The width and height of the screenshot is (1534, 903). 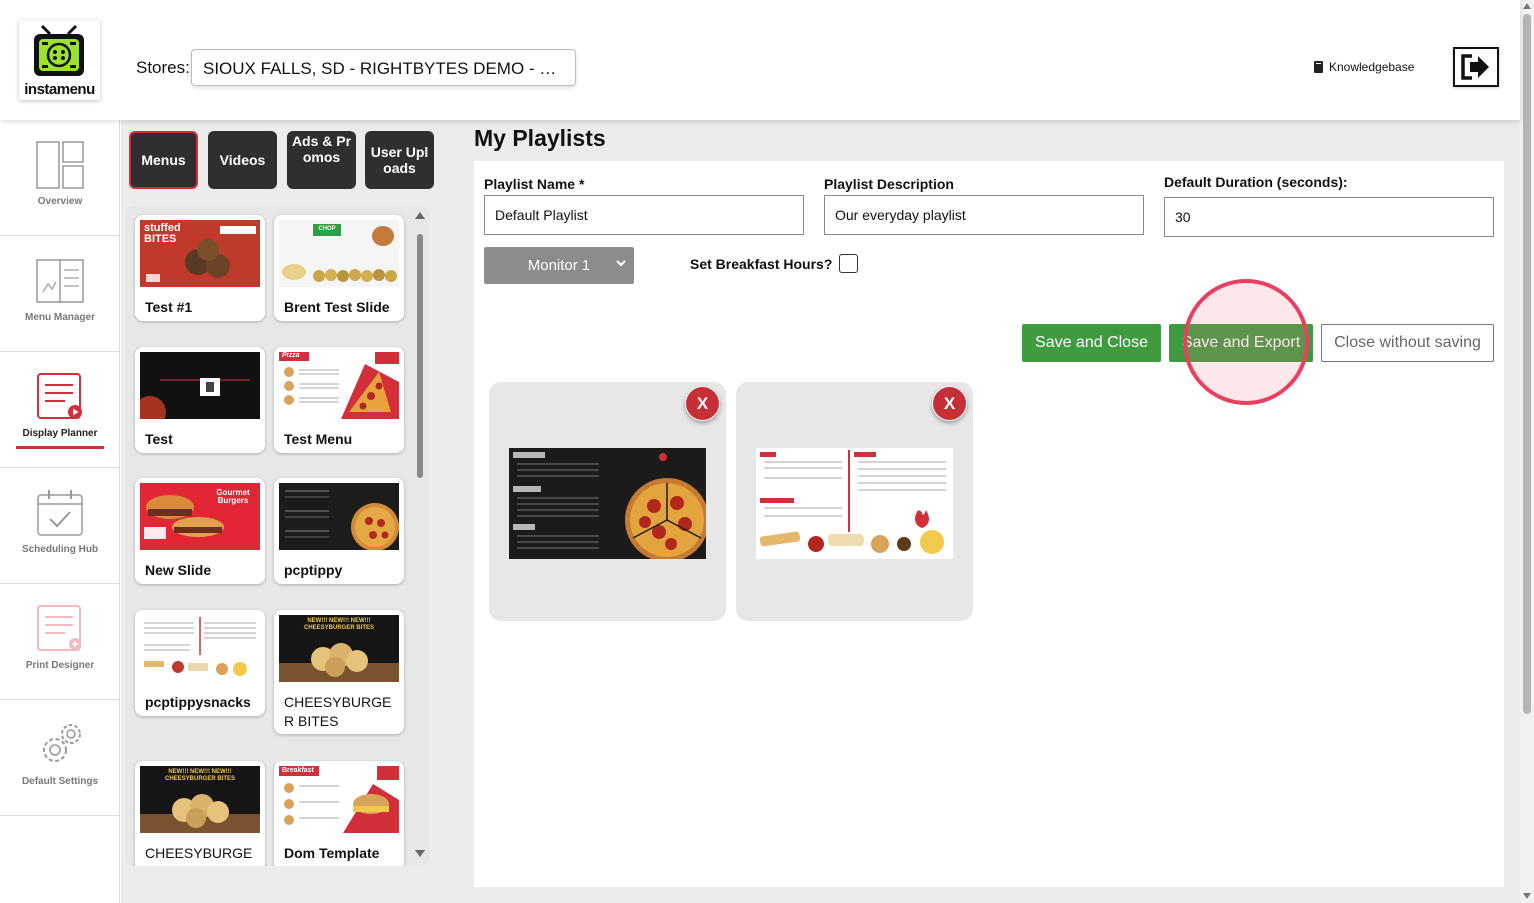 I want to click on page-scroll-up-icon, so click(x=1527, y=6).